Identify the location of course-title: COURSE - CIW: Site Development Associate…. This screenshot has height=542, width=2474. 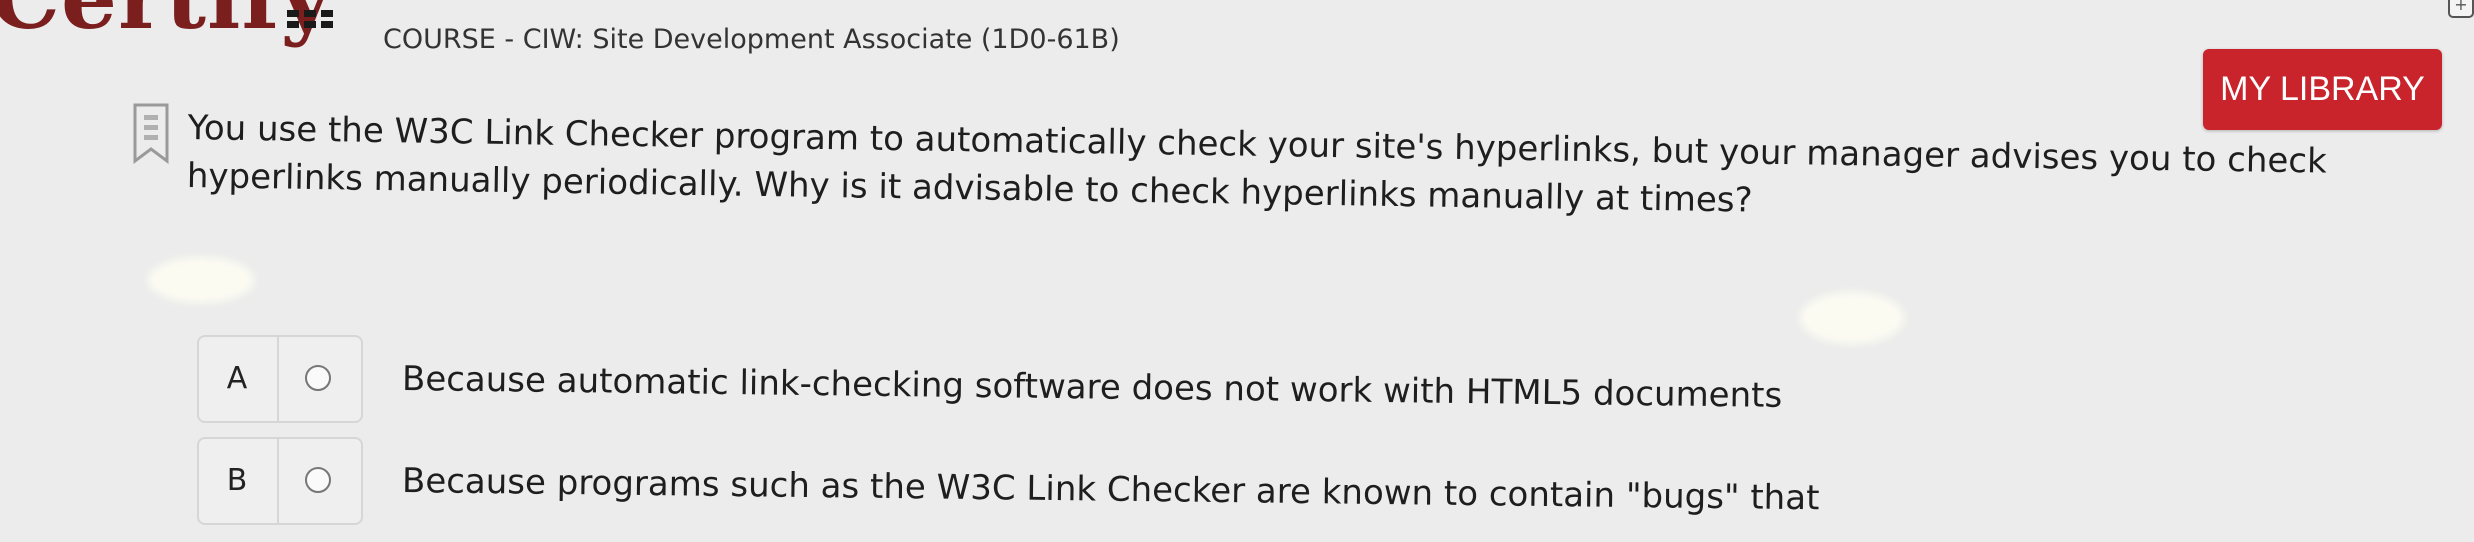
(751, 39).